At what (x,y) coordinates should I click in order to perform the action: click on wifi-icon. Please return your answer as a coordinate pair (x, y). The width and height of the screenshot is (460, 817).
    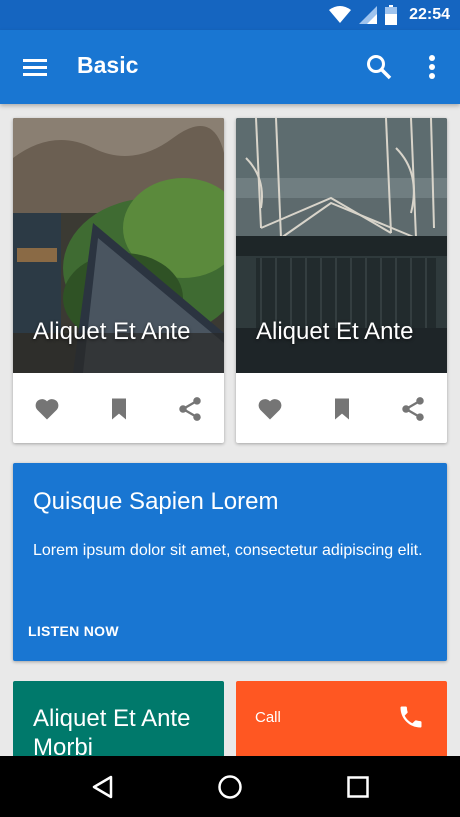
    Looking at the image, I should click on (340, 15).